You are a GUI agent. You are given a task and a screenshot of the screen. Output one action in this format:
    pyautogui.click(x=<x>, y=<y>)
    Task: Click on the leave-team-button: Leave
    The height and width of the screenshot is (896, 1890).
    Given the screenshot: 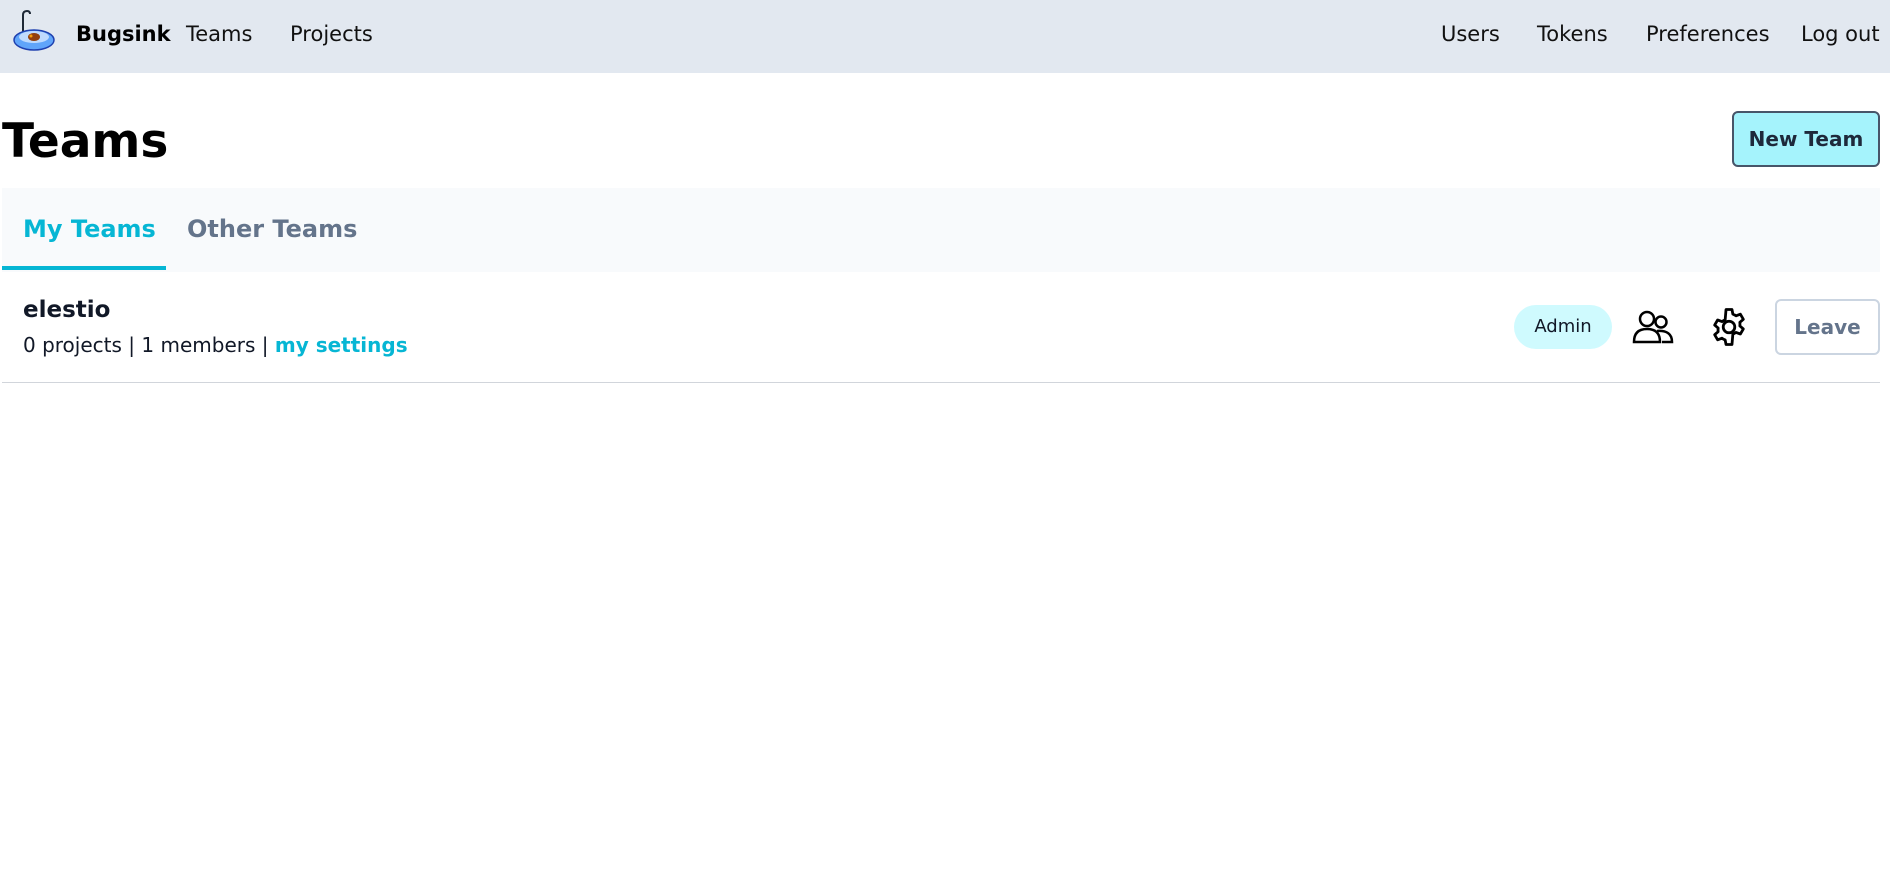 What is the action you would take?
    pyautogui.click(x=1827, y=327)
    